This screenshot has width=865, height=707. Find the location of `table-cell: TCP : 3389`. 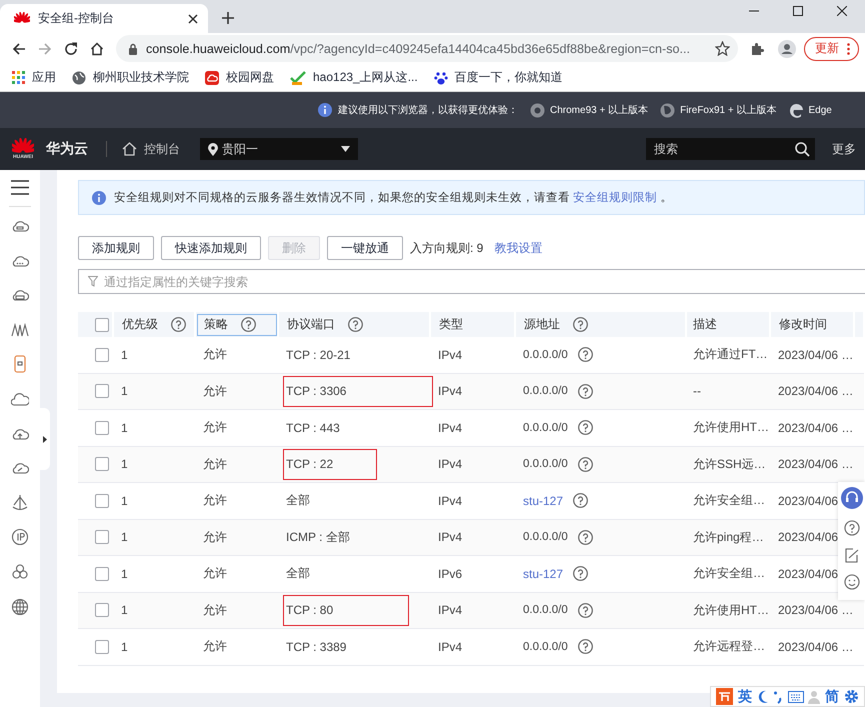

table-cell: TCP : 3389 is located at coordinates (316, 647).